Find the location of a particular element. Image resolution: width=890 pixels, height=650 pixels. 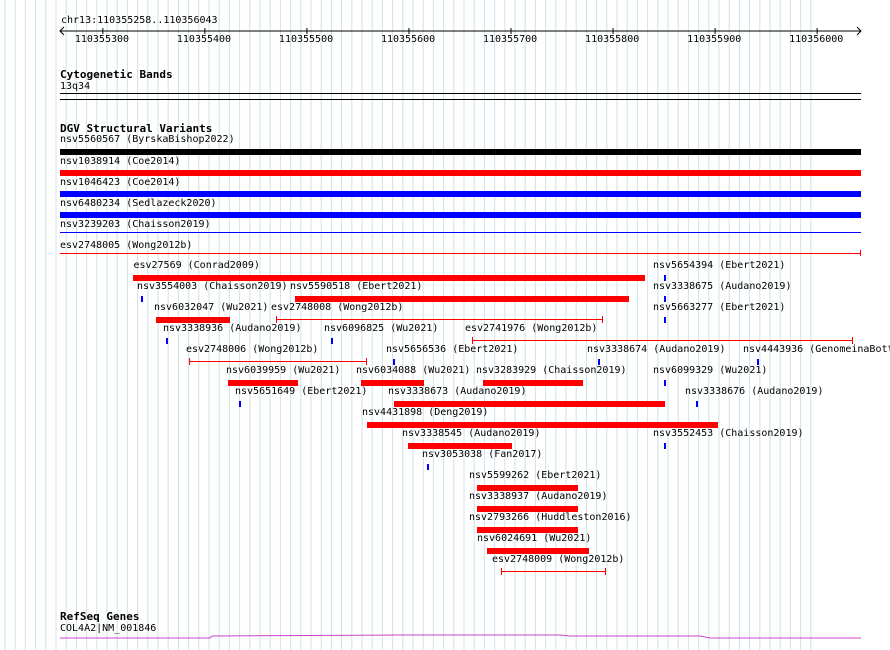

variant-label: nsv3338674 (Audano2019) is located at coordinates (656, 350).